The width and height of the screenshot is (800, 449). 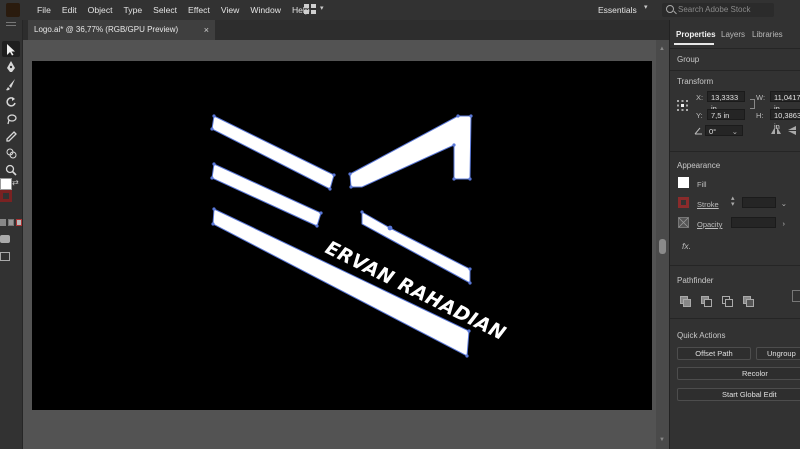 What do you see at coordinates (695, 280) in the screenshot?
I see `pathfinder-title: Pathfinder` at bounding box center [695, 280].